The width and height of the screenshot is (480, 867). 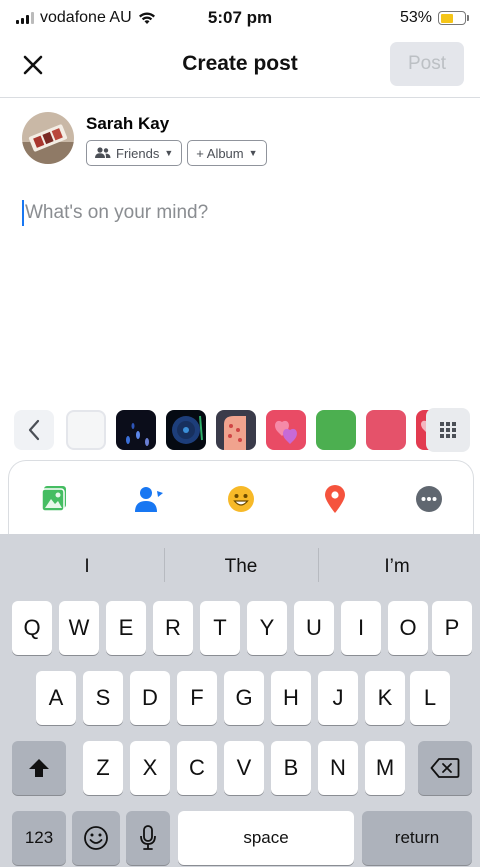 I want to click on background-swatch-hearts, so click(x=286, y=430).